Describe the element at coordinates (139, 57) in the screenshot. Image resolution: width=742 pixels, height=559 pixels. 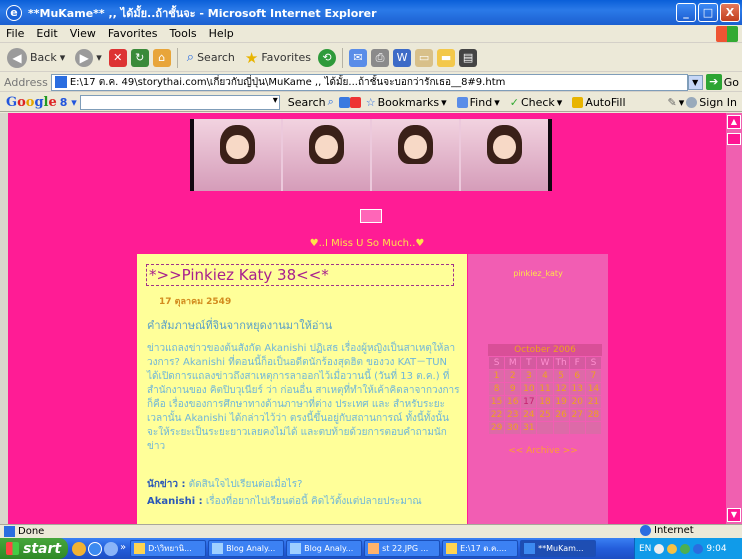
I see `refresh-icon: ↻` at that location.